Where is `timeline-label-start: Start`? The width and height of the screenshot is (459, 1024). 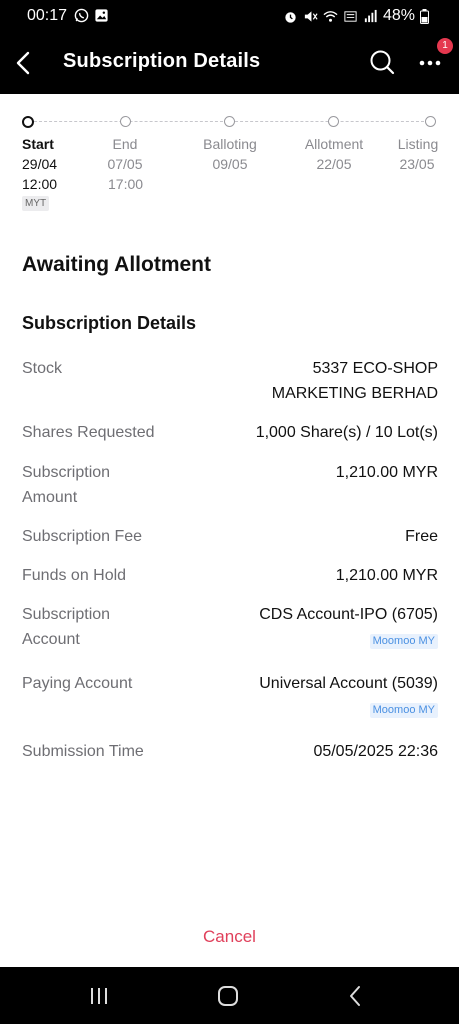
timeline-label-start: Start is located at coordinates (38, 144).